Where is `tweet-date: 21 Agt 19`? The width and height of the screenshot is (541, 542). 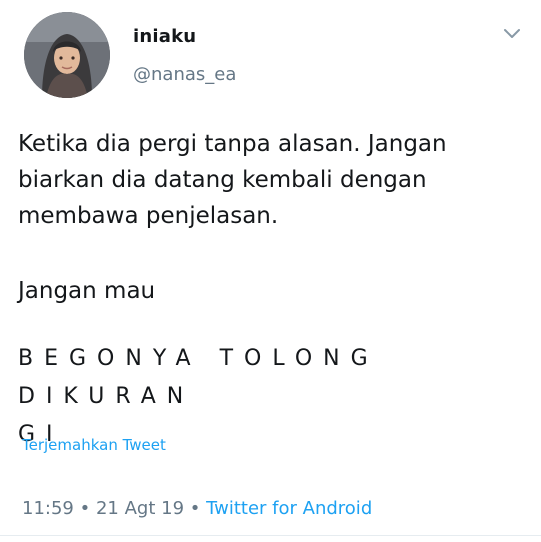
tweet-date: 21 Agt 19 is located at coordinates (140, 508).